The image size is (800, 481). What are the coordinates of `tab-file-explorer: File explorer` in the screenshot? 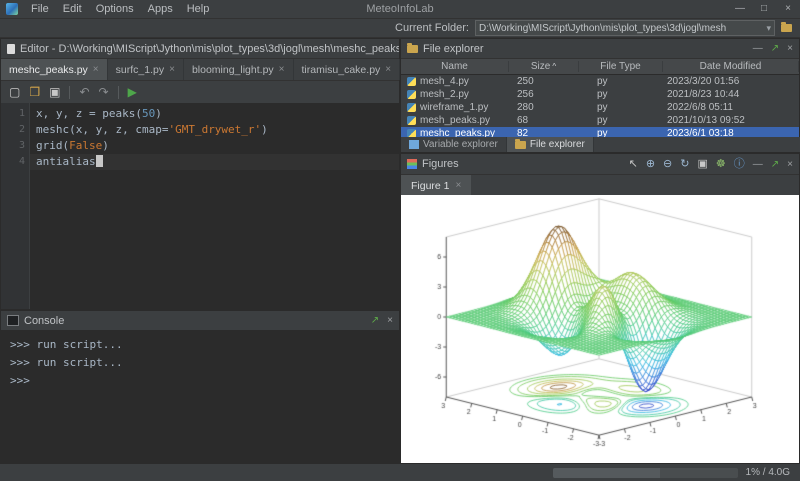 It's located at (550, 144).